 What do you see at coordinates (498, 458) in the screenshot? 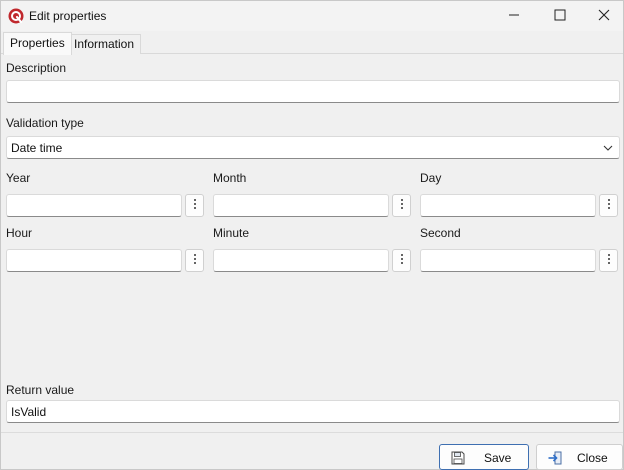
I see `save-button-label: Save` at bounding box center [498, 458].